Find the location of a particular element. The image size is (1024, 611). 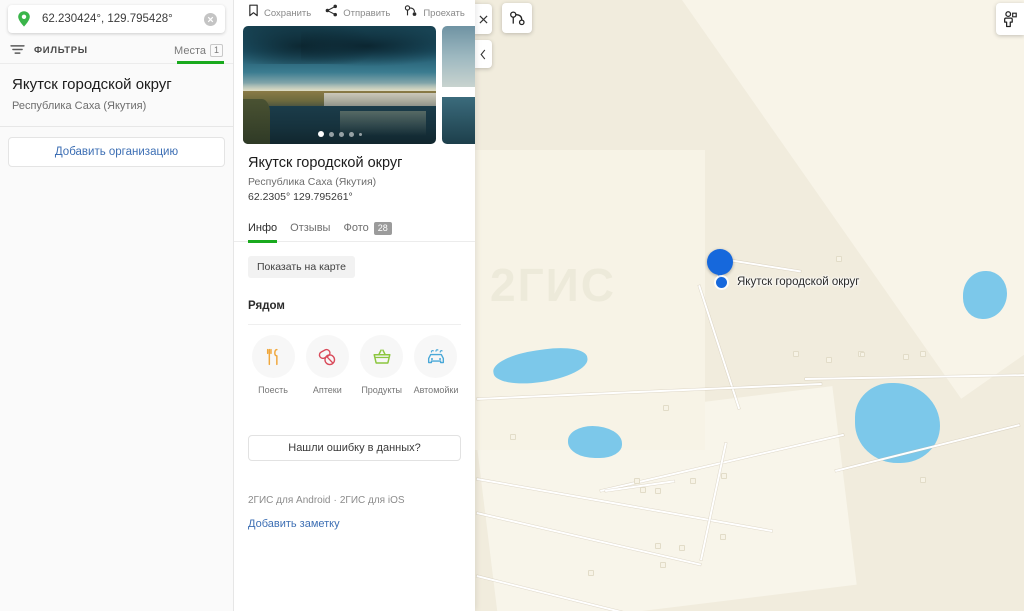

pills-icon is located at coordinates (327, 357).